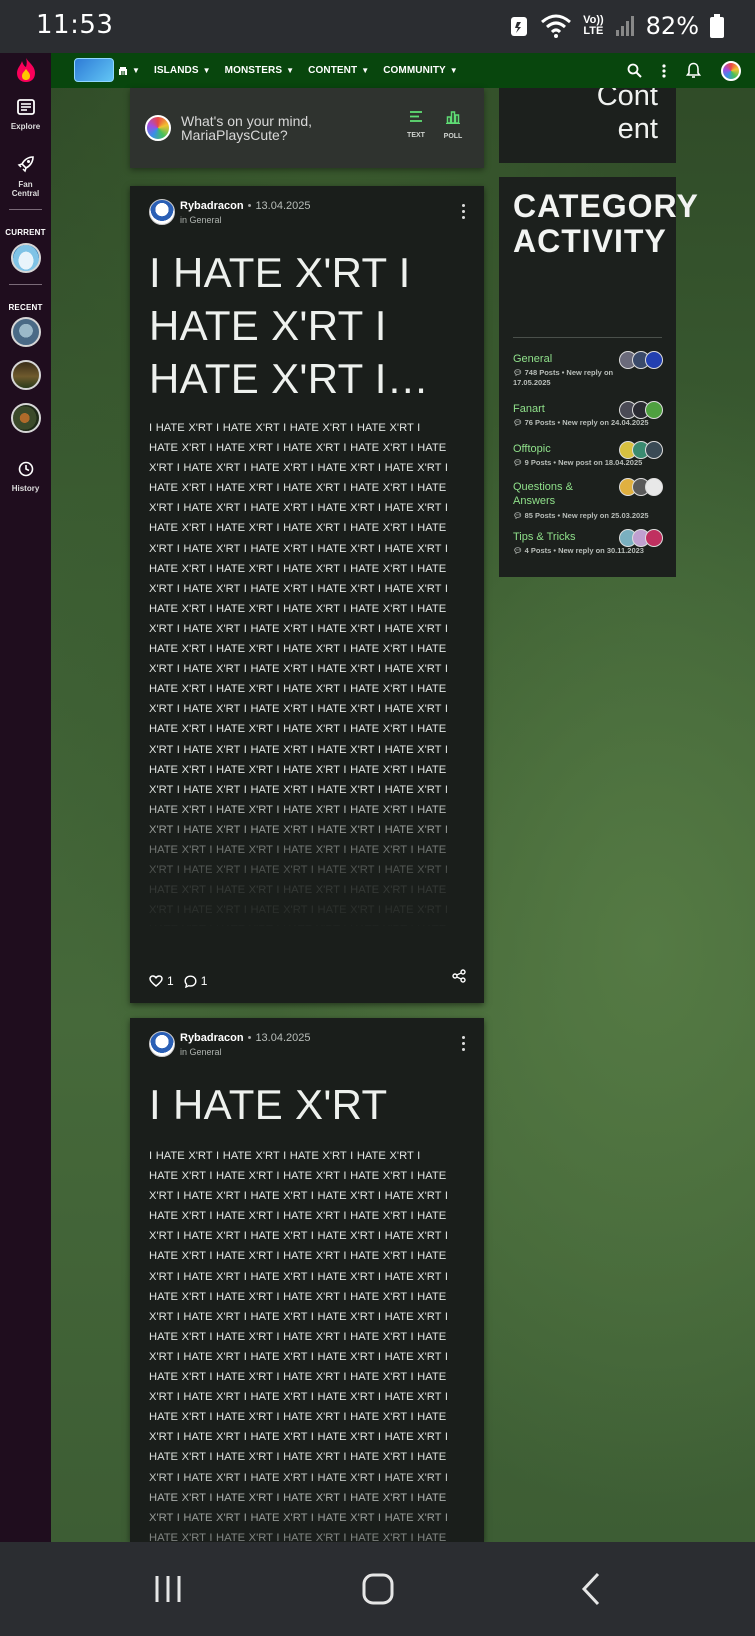 Image resolution: width=755 pixels, height=1636 pixels. What do you see at coordinates (624, 26) in the screenshot?
I see `signal-icon` at bounding box center [624, 26].